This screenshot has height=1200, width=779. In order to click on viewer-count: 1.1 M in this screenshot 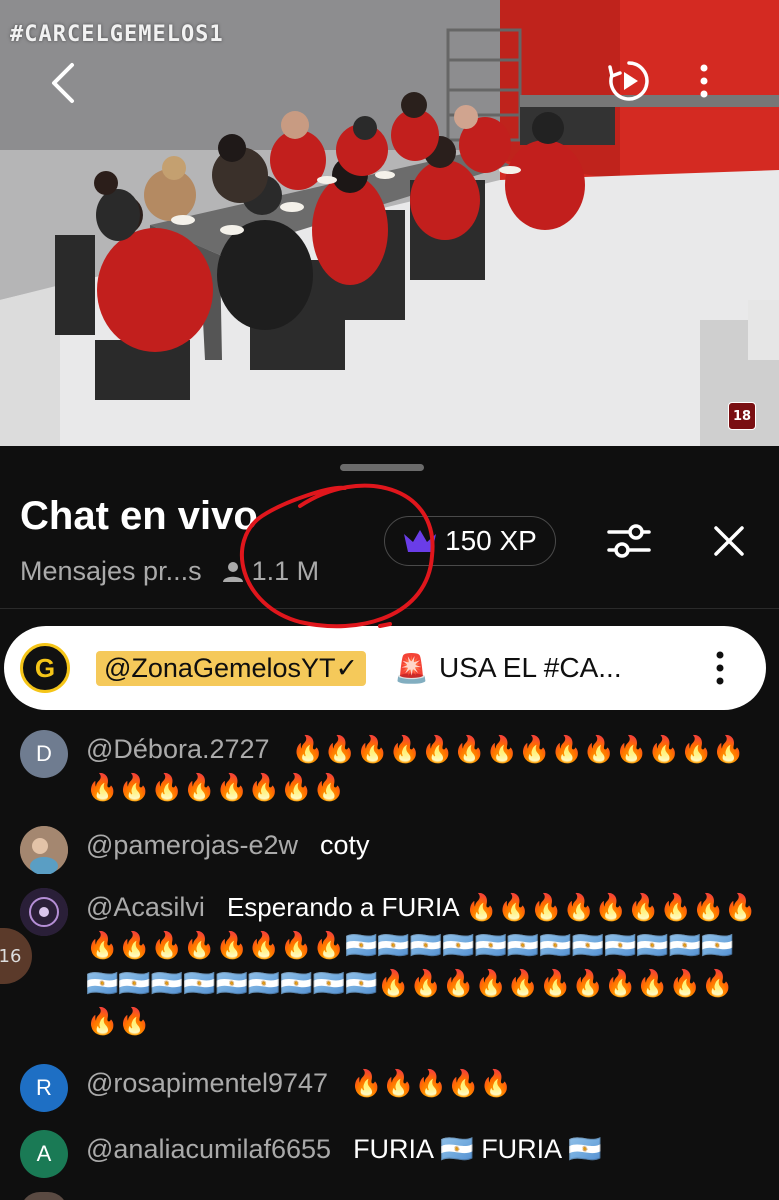, I will do `click(271, 571)`.